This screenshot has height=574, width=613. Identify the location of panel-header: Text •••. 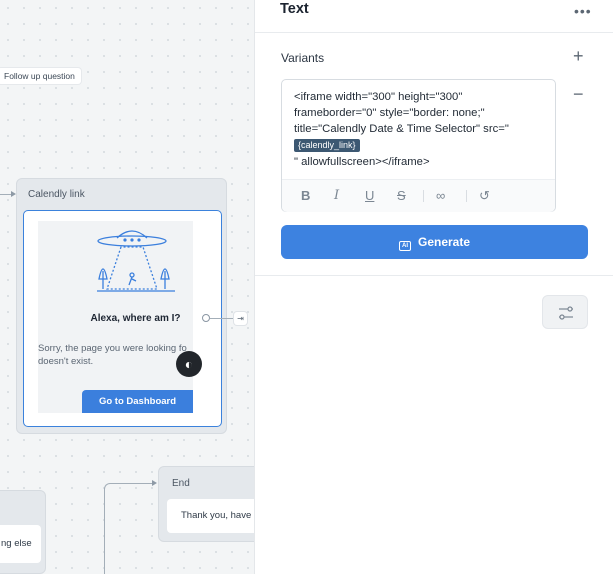
(434, 16).